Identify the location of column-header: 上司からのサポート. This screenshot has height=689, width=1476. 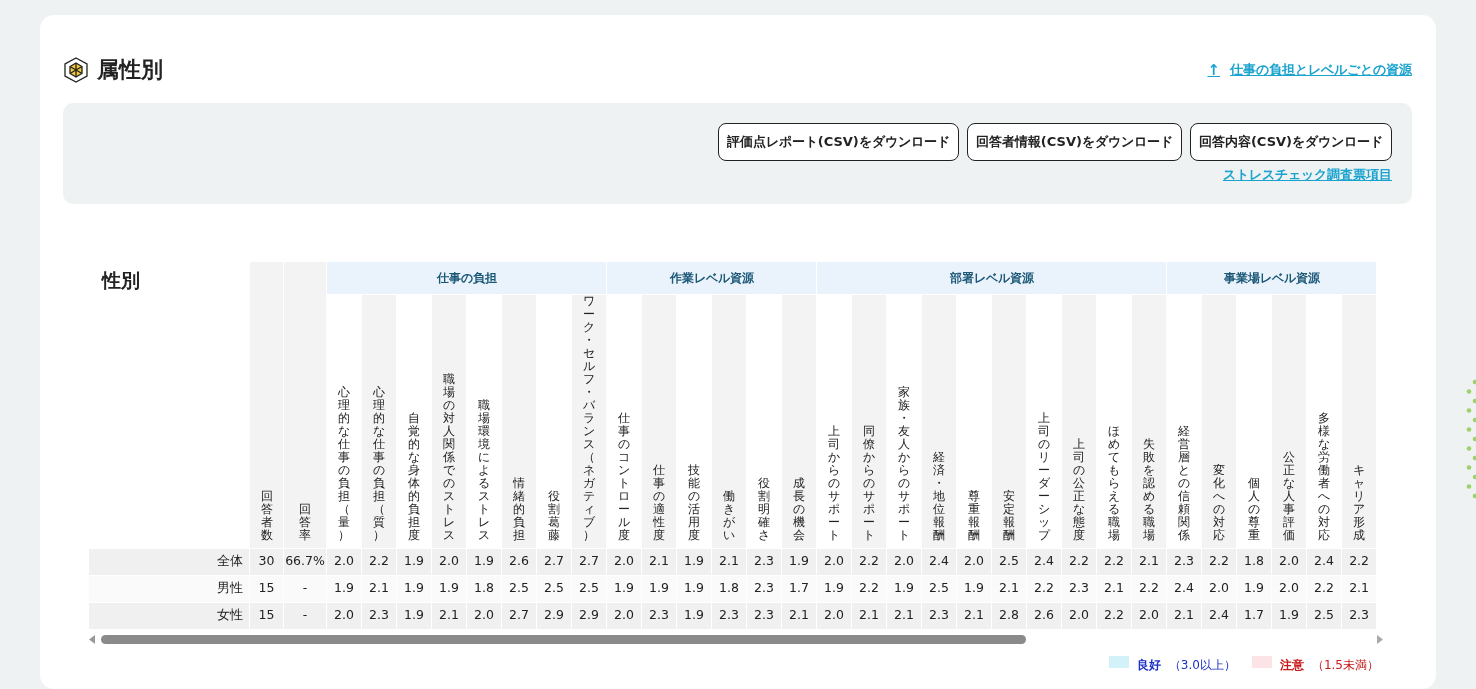
(834, 484).